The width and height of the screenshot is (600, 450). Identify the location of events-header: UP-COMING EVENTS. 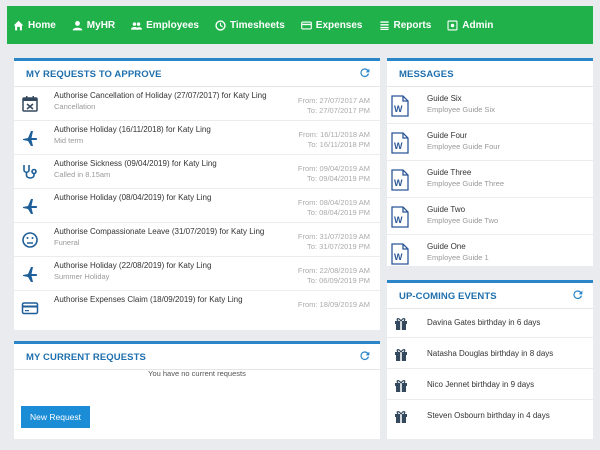
(490, 293).